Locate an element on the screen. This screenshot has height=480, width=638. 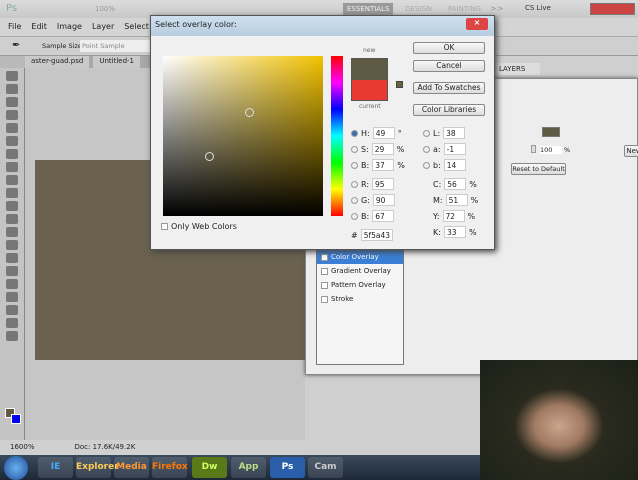
k-input: 33 is located at coordinates (454, 232).